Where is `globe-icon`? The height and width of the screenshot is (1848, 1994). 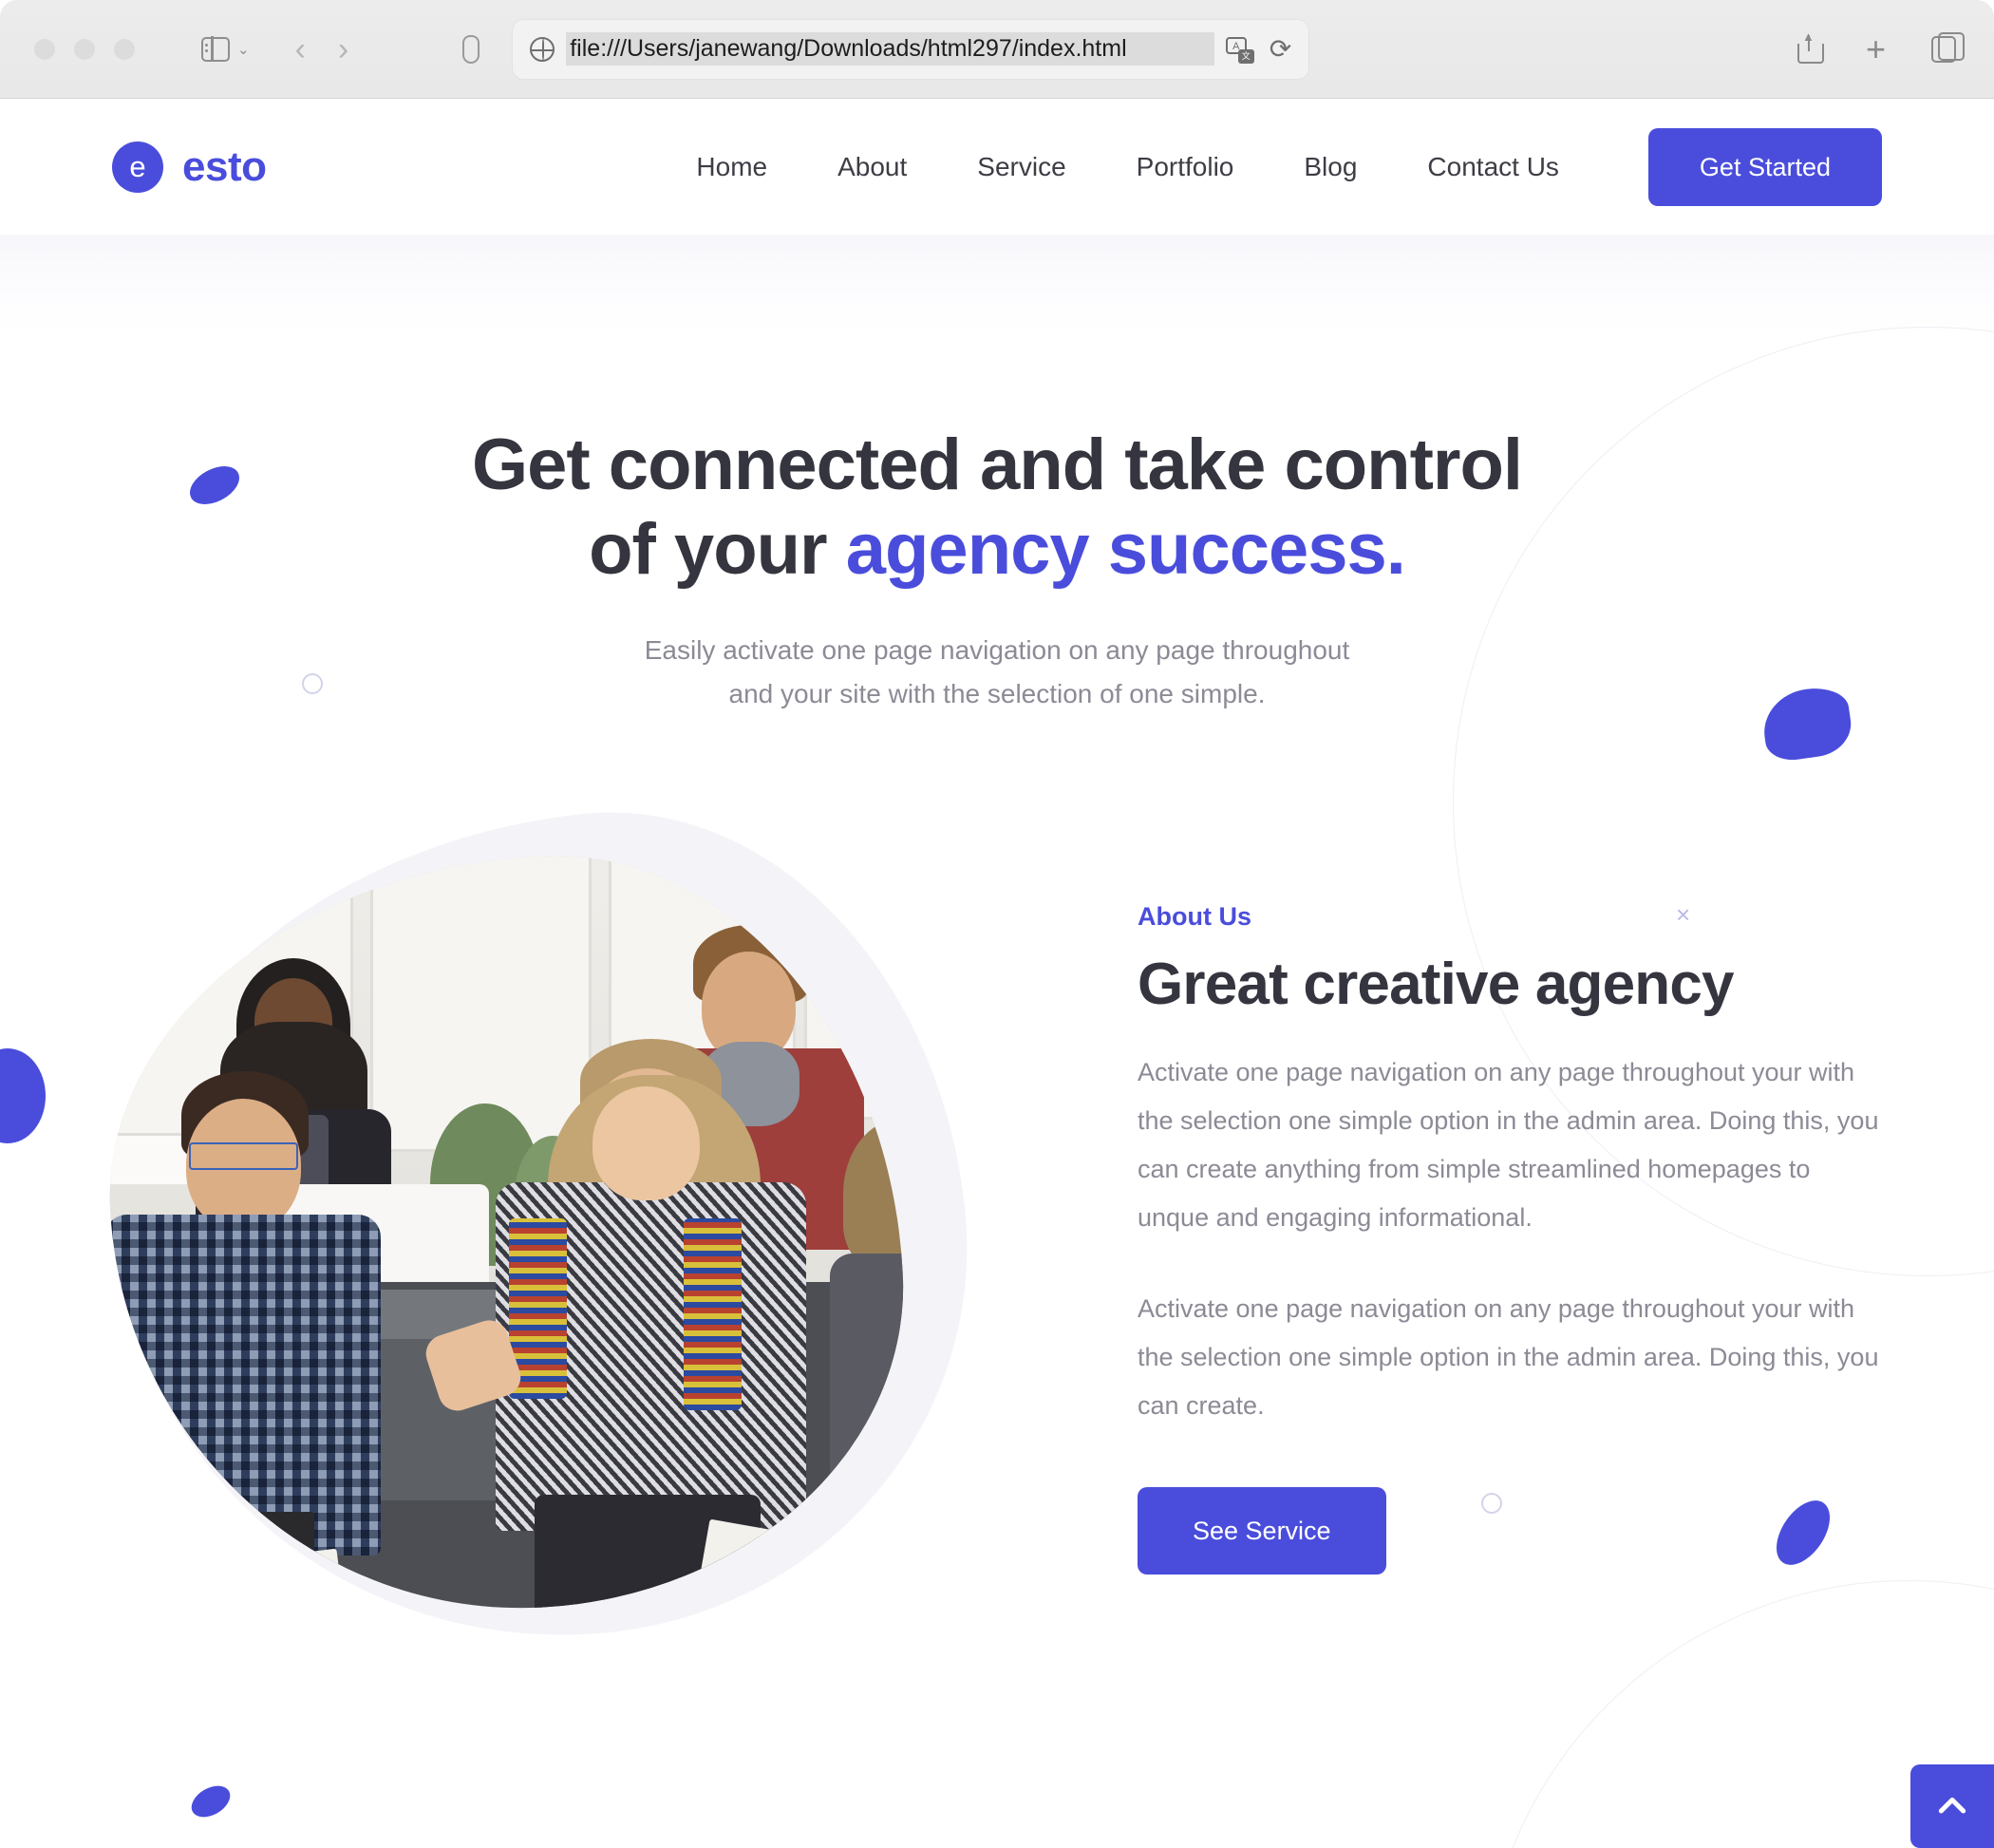
globe-icon is located at coordinates (543, 49).